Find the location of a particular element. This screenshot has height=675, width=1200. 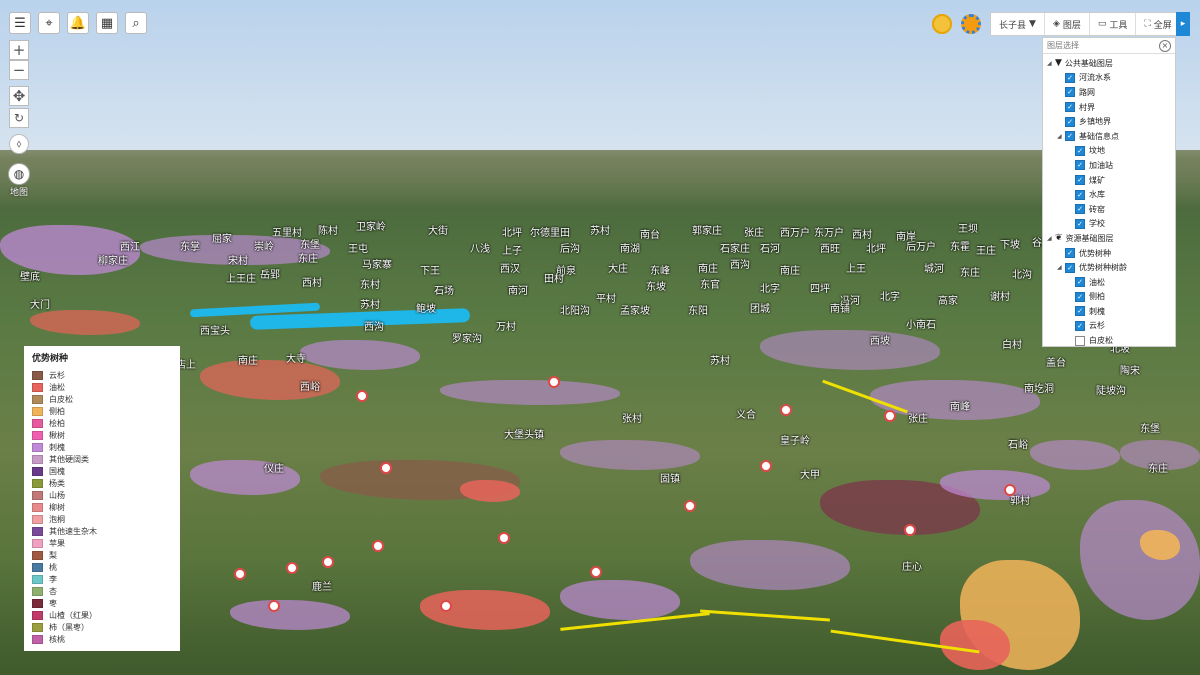

layer-node: ✓ 学校 is located at coordinates (1109, 224).